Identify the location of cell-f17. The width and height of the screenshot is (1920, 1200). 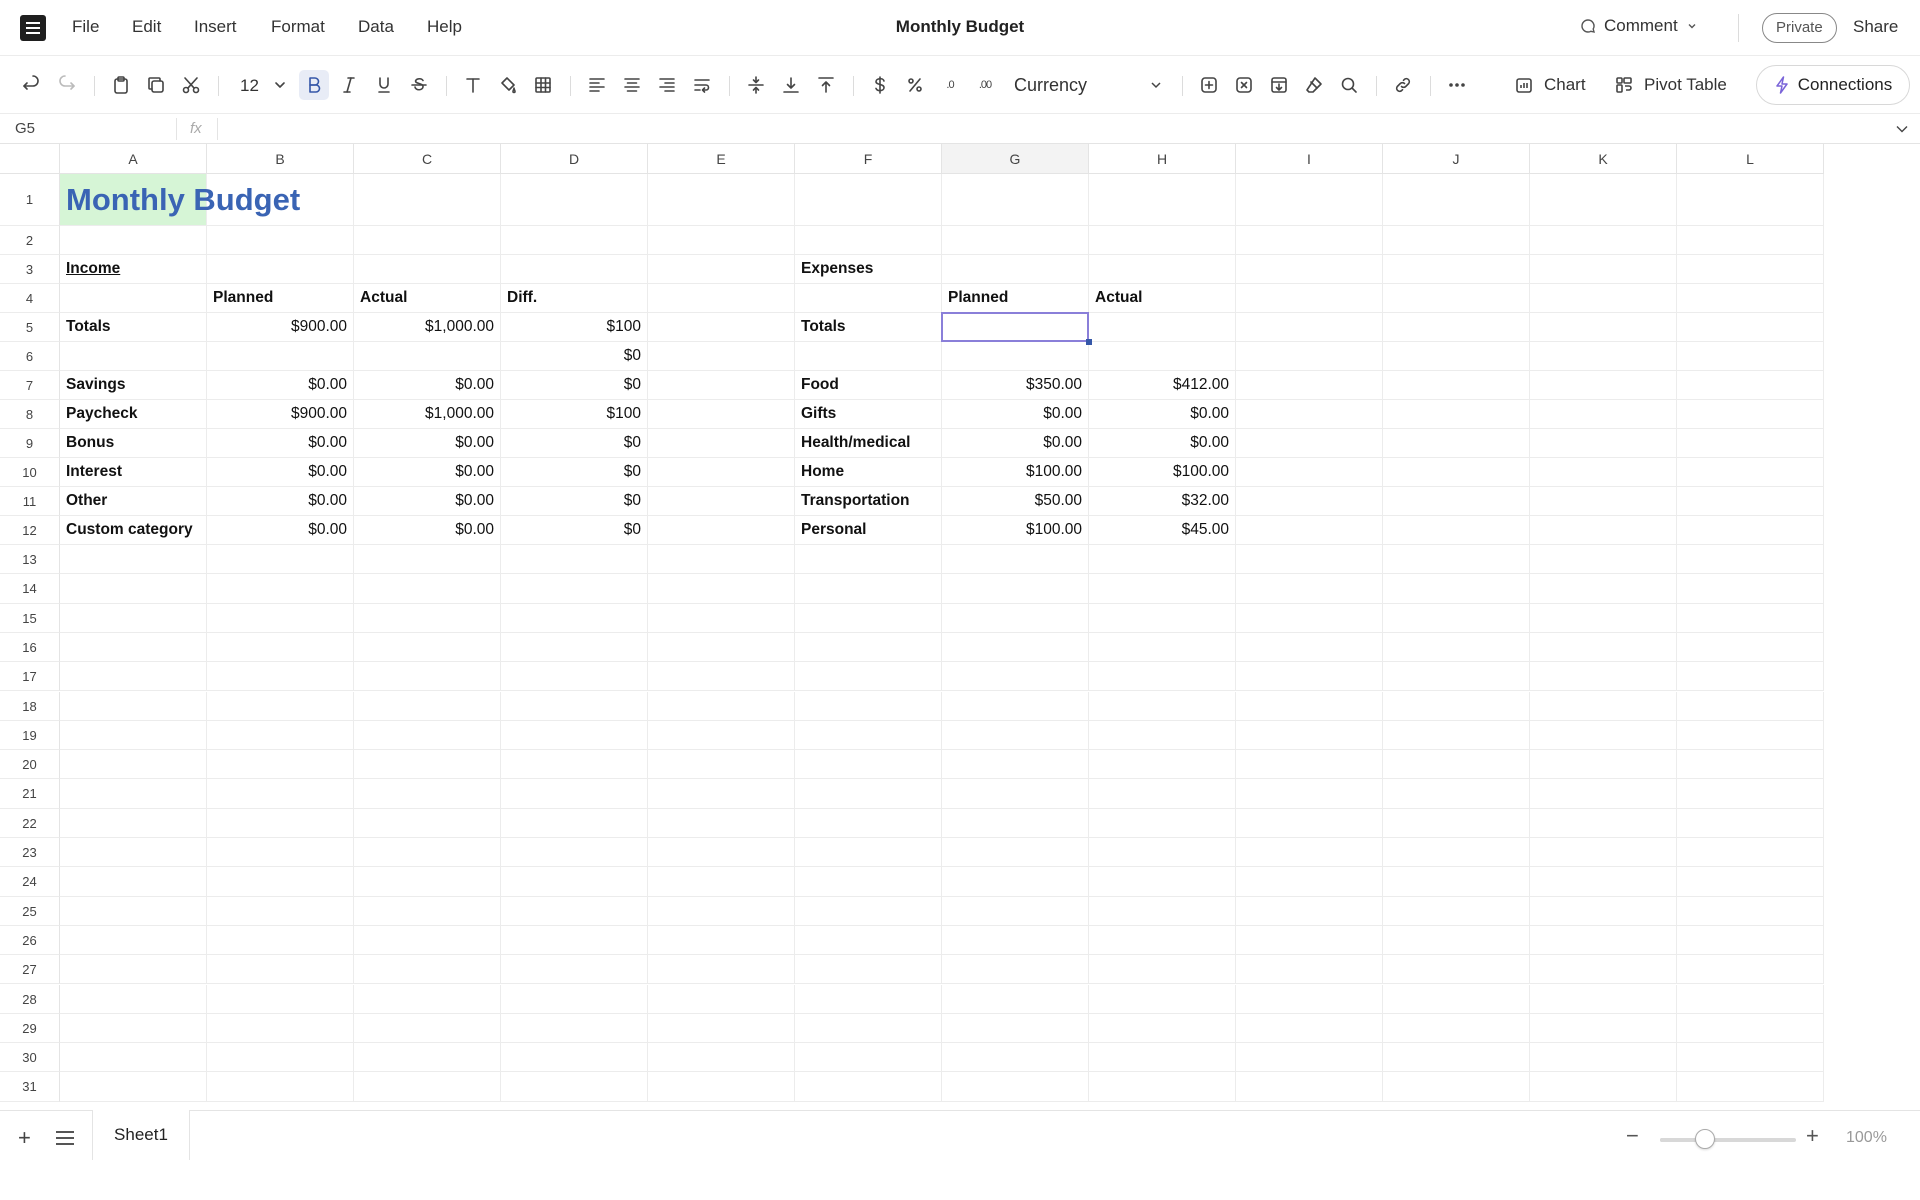
(868, 677).